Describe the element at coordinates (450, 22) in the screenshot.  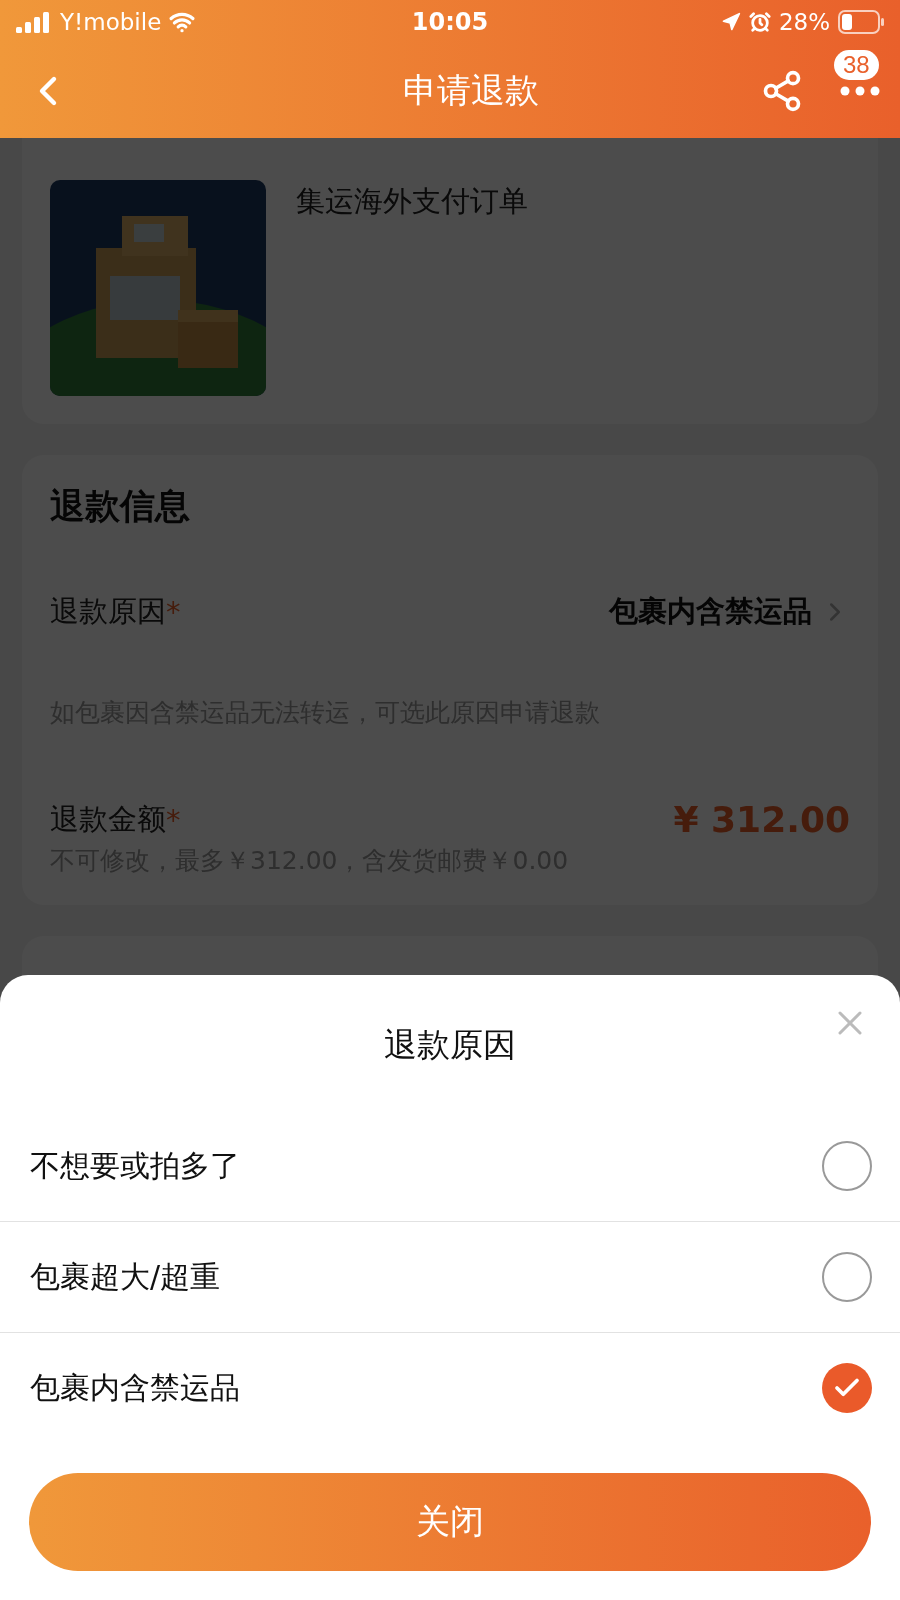
I see `status-time: 10:05` at that location.